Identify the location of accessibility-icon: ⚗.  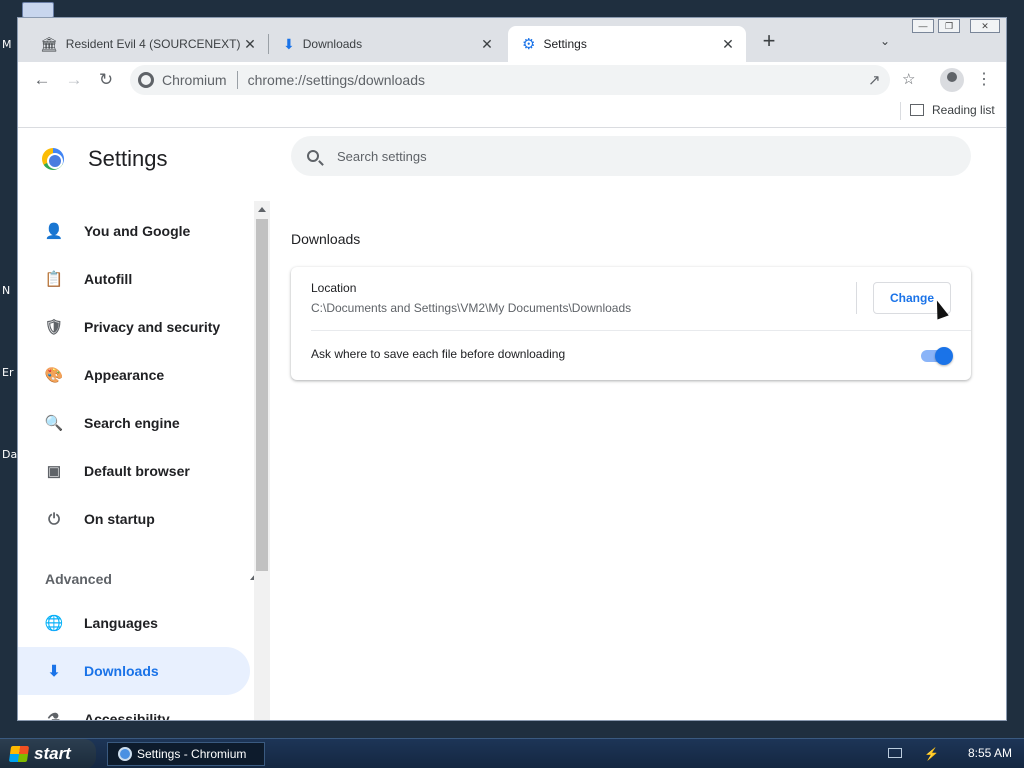
(54, 716).